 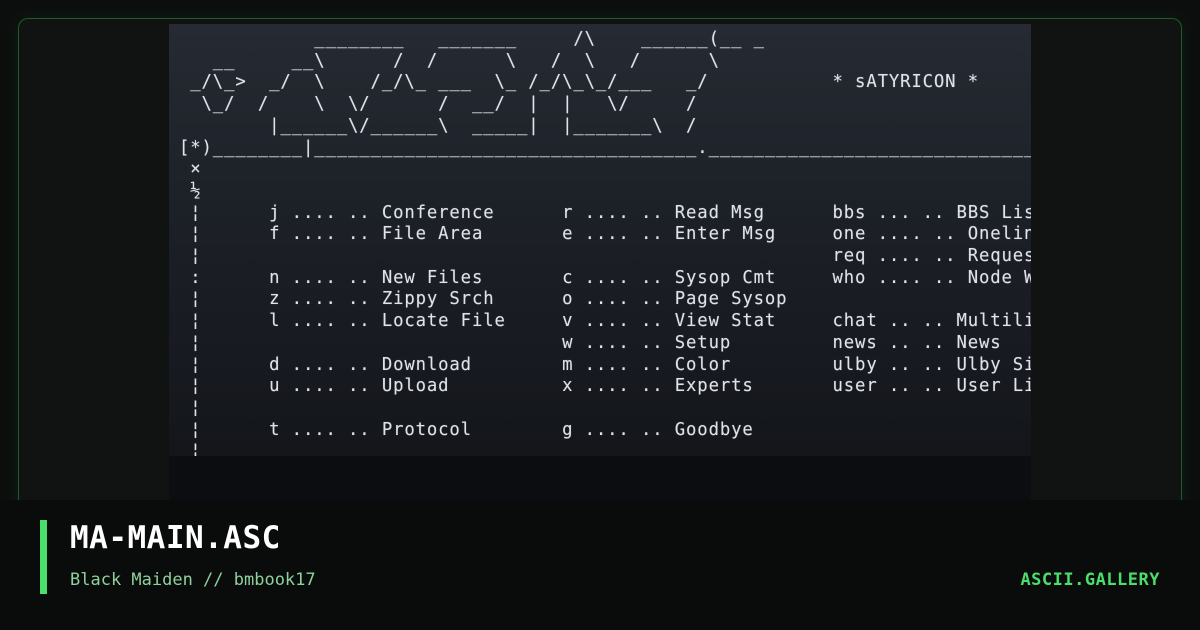 What do you see at coordinates (1090, 580) in the screenshot?
I see `site-brand-link: ASCII.GALLERY` at bounding box center [1090, 580].